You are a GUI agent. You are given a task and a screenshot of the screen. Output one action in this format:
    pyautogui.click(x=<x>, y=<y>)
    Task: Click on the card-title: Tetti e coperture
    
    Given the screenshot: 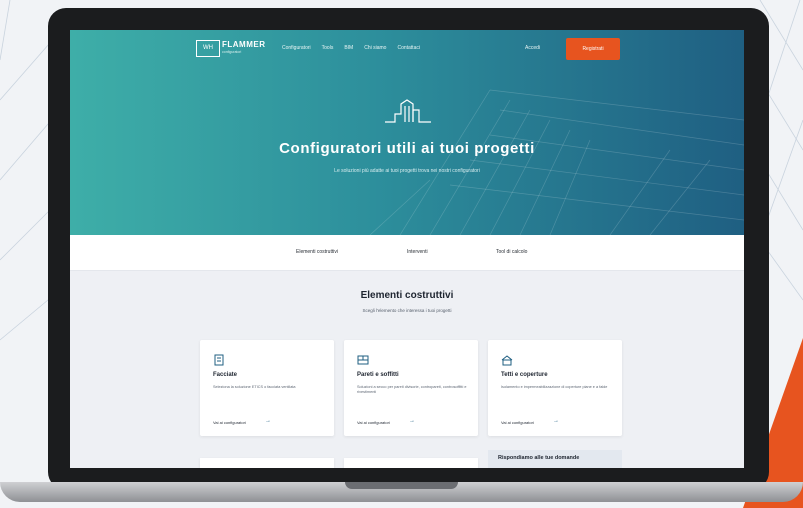 What is the action you would take?
    pyautogui.click(x=524, y=375)
    